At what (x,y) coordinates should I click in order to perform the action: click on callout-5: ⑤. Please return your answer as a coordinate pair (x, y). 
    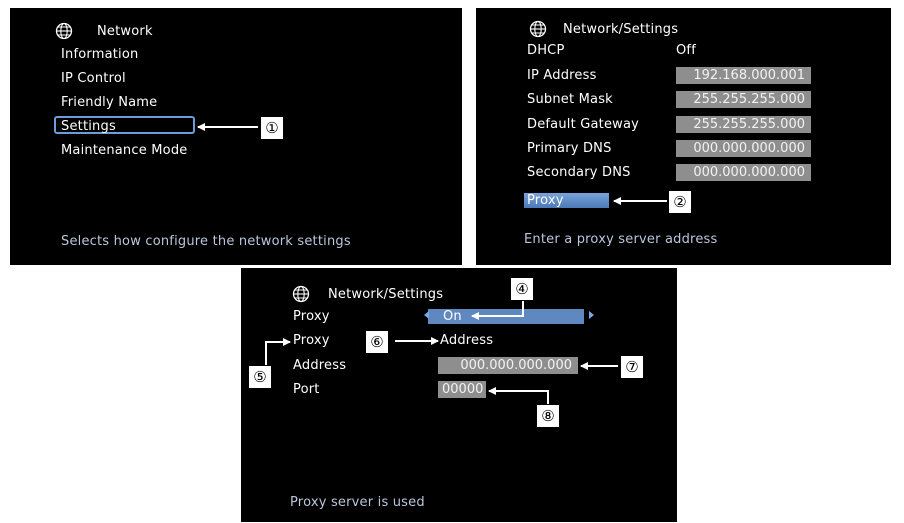
    Looking at the image, I should click on (260, 377).